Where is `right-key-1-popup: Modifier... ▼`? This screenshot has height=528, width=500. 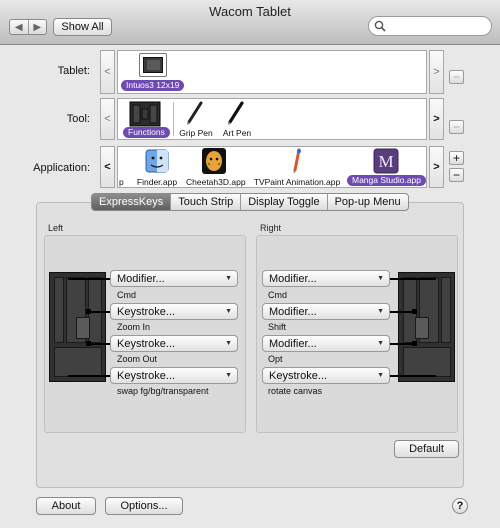 right-key-1-popup: Modifier... ▼ is located at coordinates (326, 278).